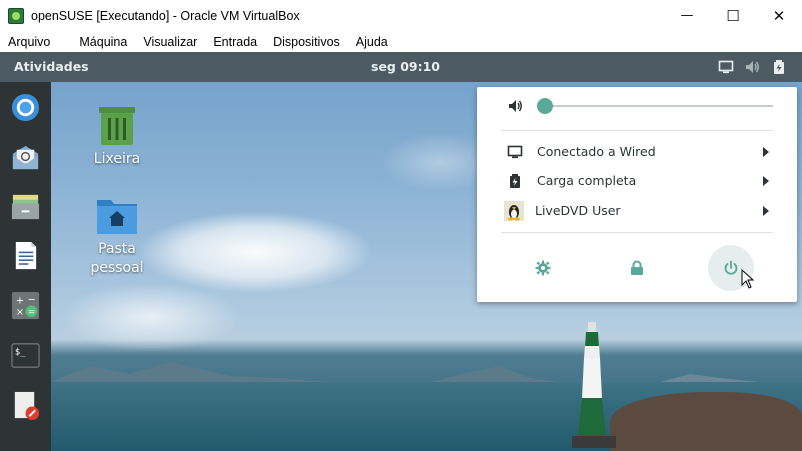 Image resolution: width=802 pixels, height=451 pixels. What do you see at coordinates (117, 258) in the screenshot?
I see `desktop-icon-label: Pasta pessoal` at bounding box center [117, 258].